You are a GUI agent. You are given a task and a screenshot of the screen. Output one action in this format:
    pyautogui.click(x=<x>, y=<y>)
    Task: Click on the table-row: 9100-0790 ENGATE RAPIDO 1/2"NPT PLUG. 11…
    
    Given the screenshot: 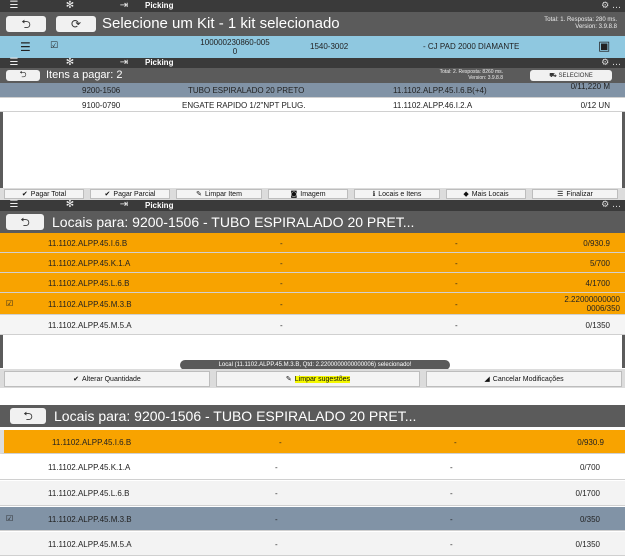 What is the action you would take?
    pyautogui.click(x=312, y=105)
    